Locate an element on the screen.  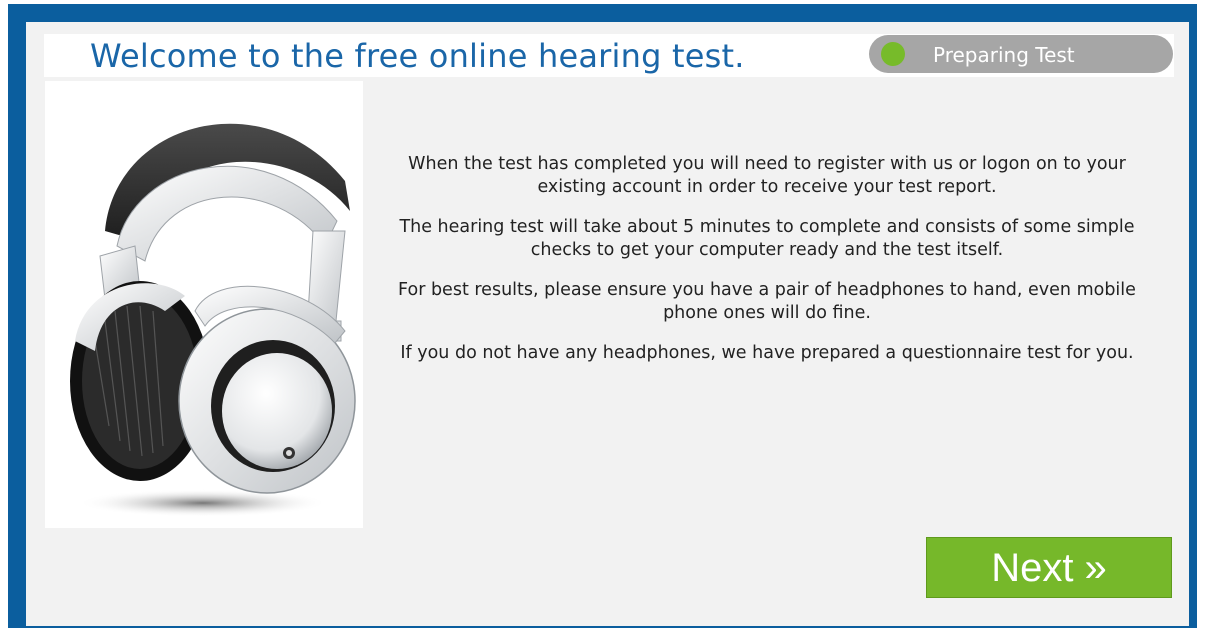
headphones-icon is located at coordinates (213, 320).